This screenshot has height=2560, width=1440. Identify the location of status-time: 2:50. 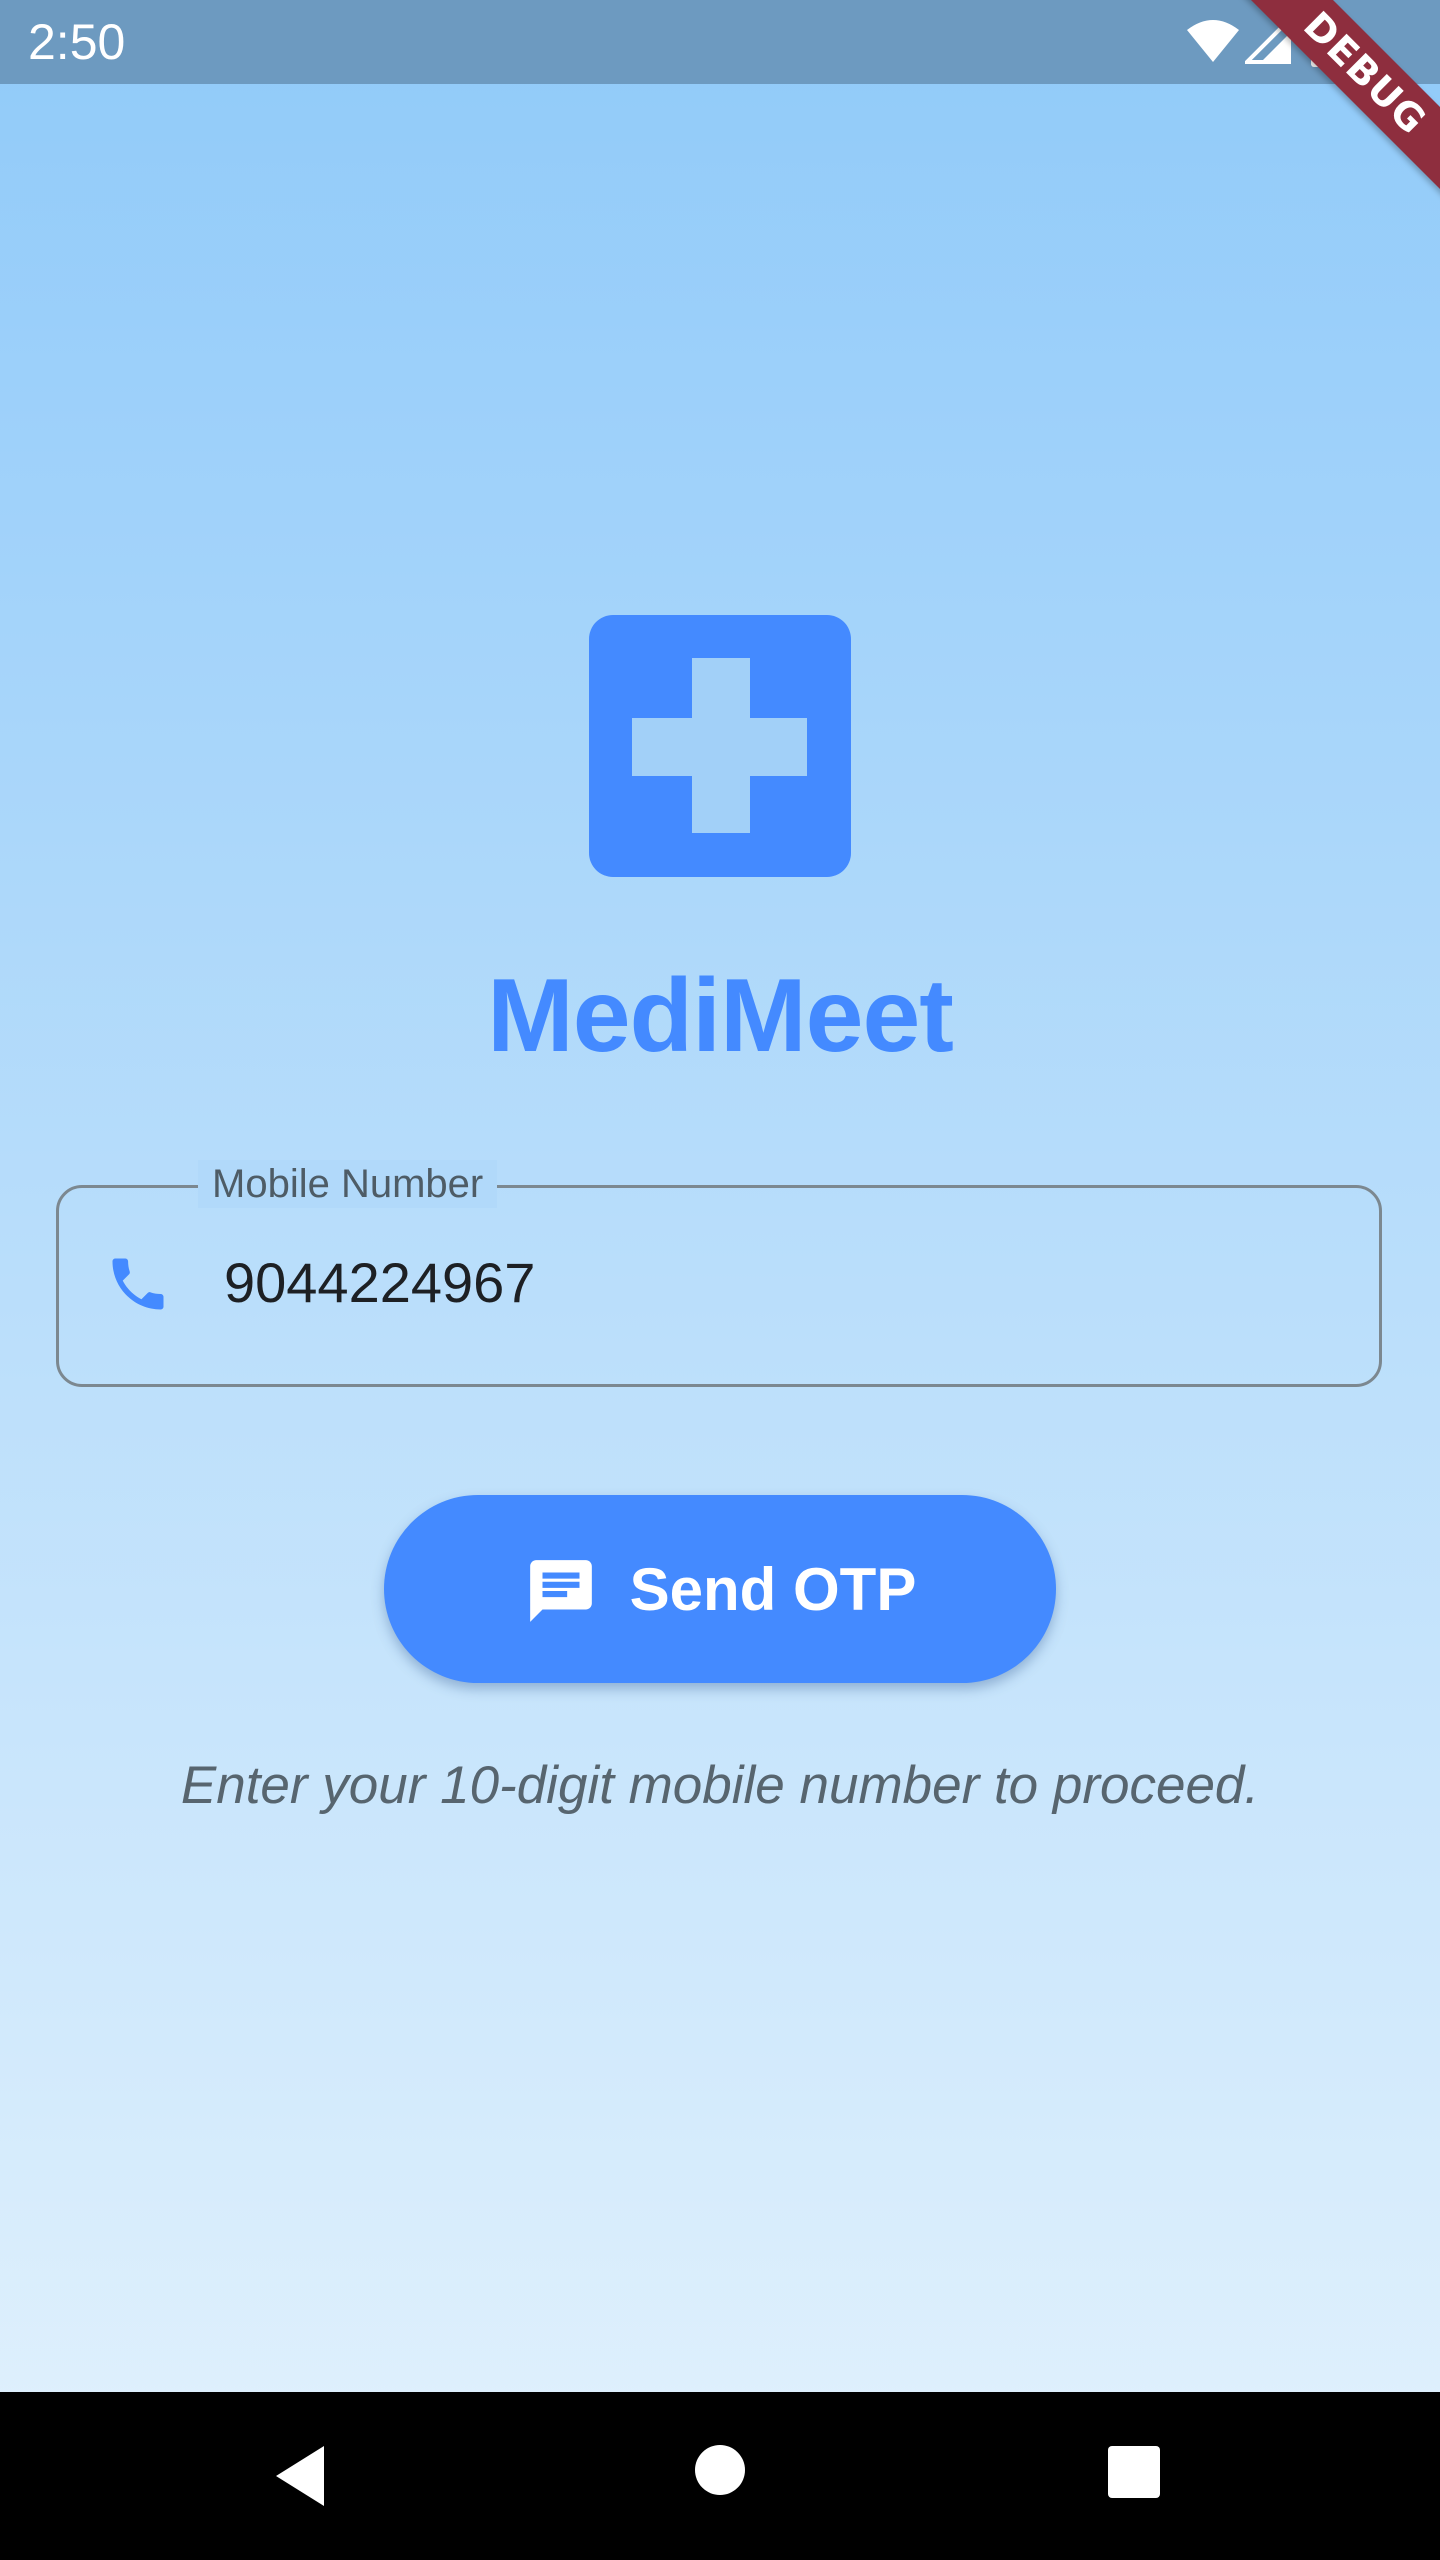
(77, 42).